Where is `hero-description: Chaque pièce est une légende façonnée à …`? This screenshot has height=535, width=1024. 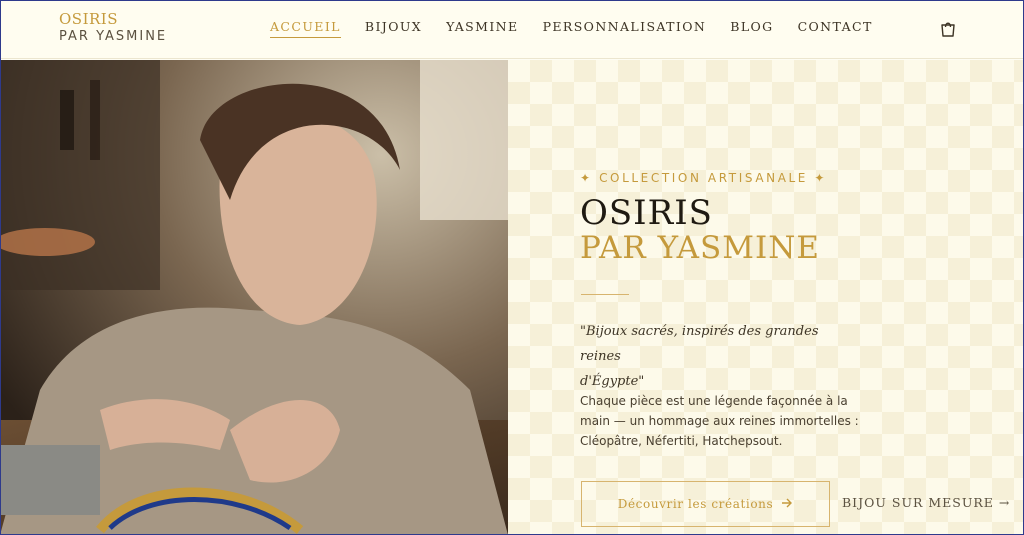 hero-description: Chaque pièce est une légende façonnée à … is located at coordinates (719, 421).